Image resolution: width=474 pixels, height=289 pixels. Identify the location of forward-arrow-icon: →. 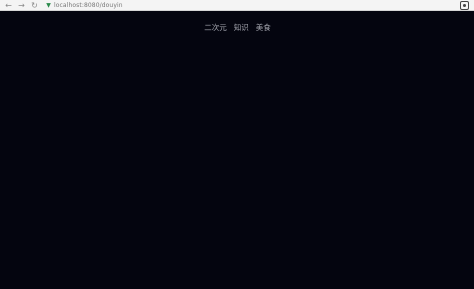
(21, 5).